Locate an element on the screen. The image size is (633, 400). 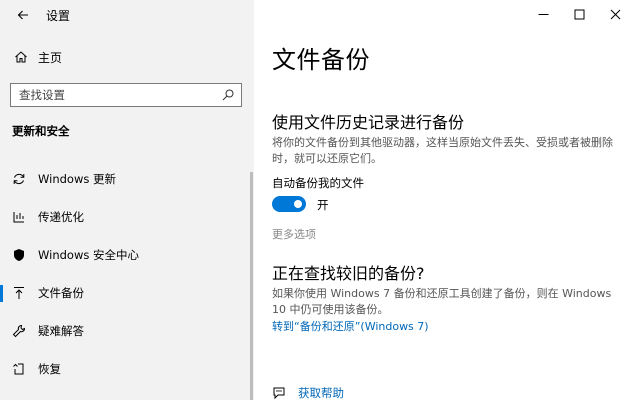
get-help-link: 获取帮助 is located at coordinates (308, 392).